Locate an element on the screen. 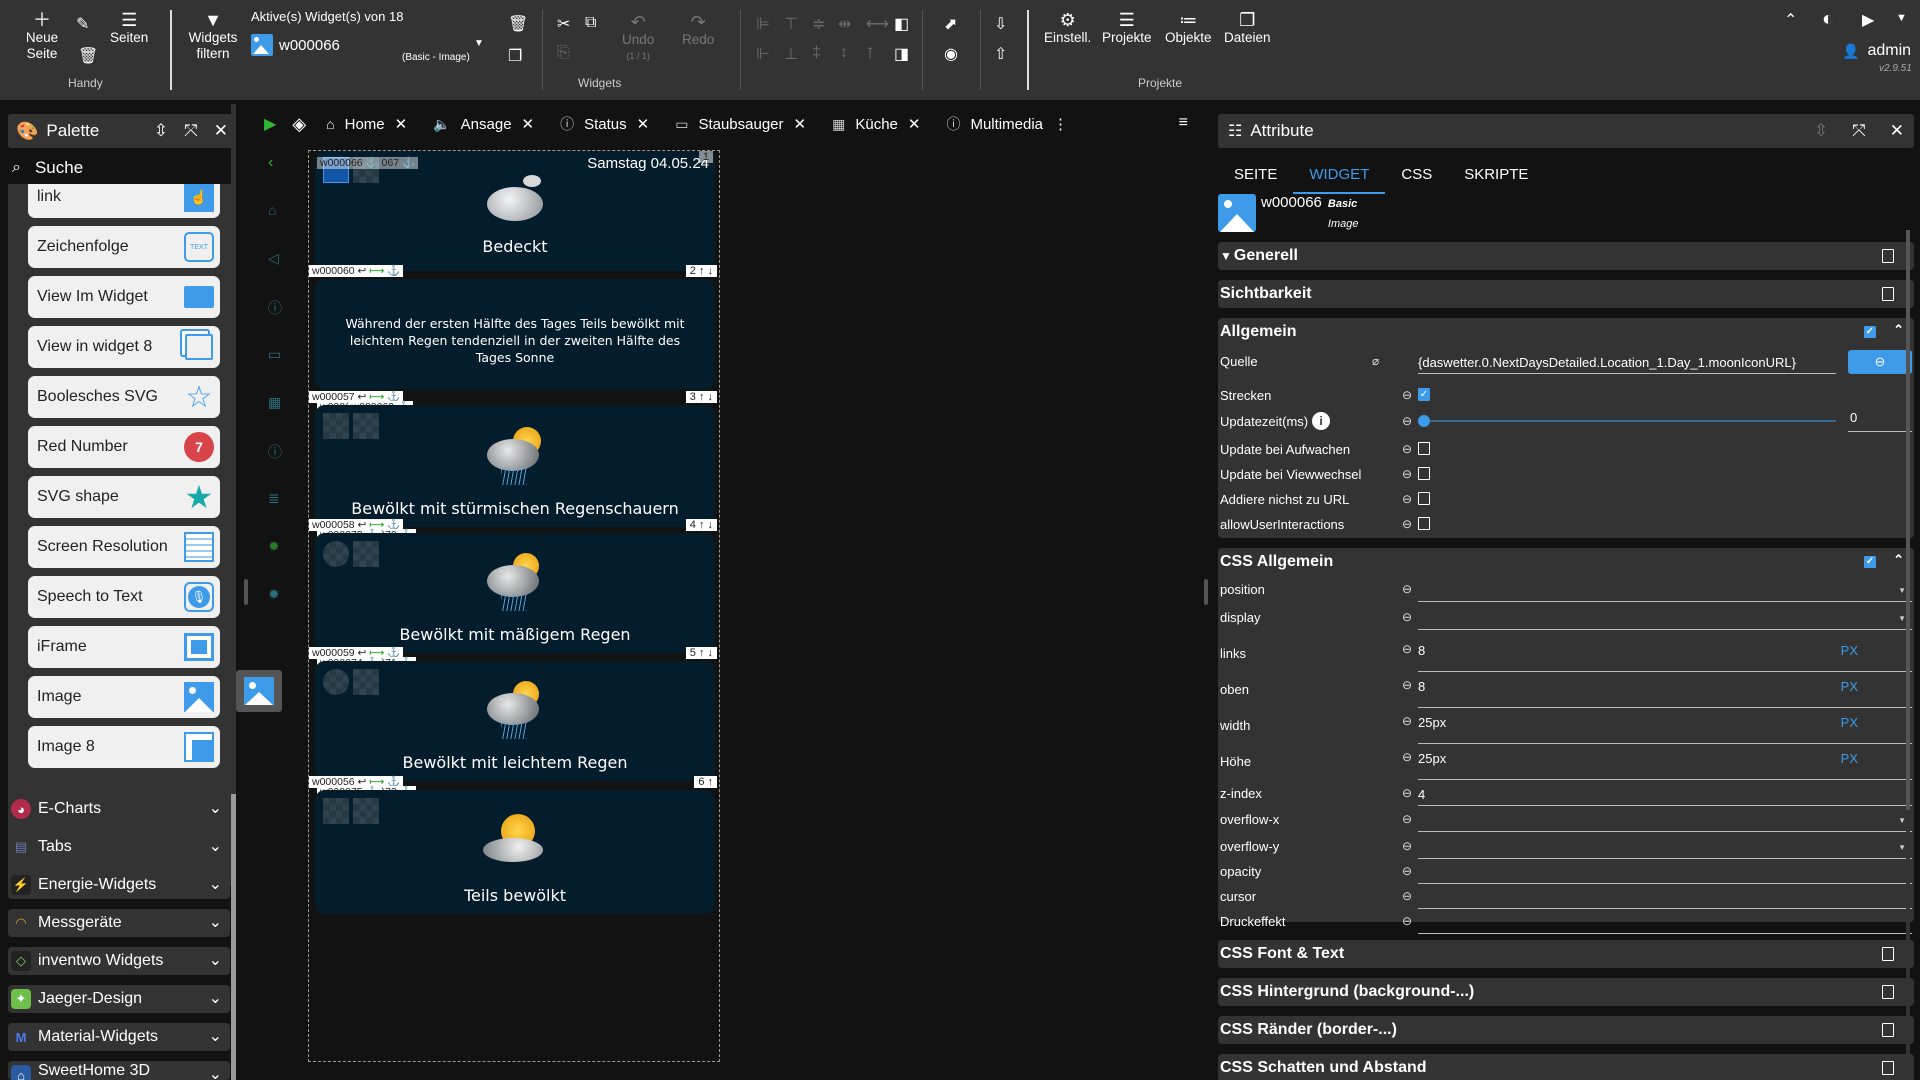 This screenshot has height=1080, width=1920. select-object-button: ⊖ is located at coordinates (1880, 362).